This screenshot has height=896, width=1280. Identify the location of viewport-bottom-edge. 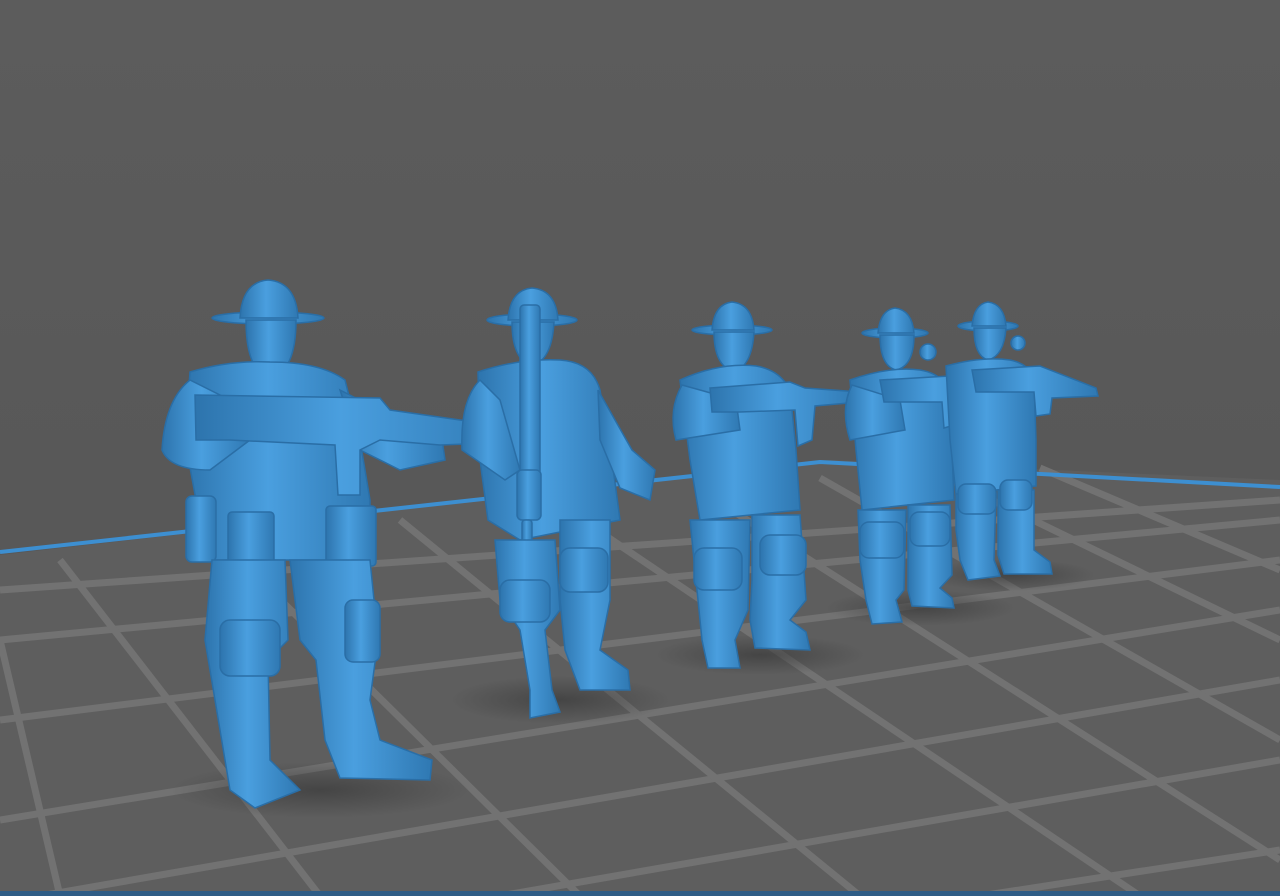
(640, 893).